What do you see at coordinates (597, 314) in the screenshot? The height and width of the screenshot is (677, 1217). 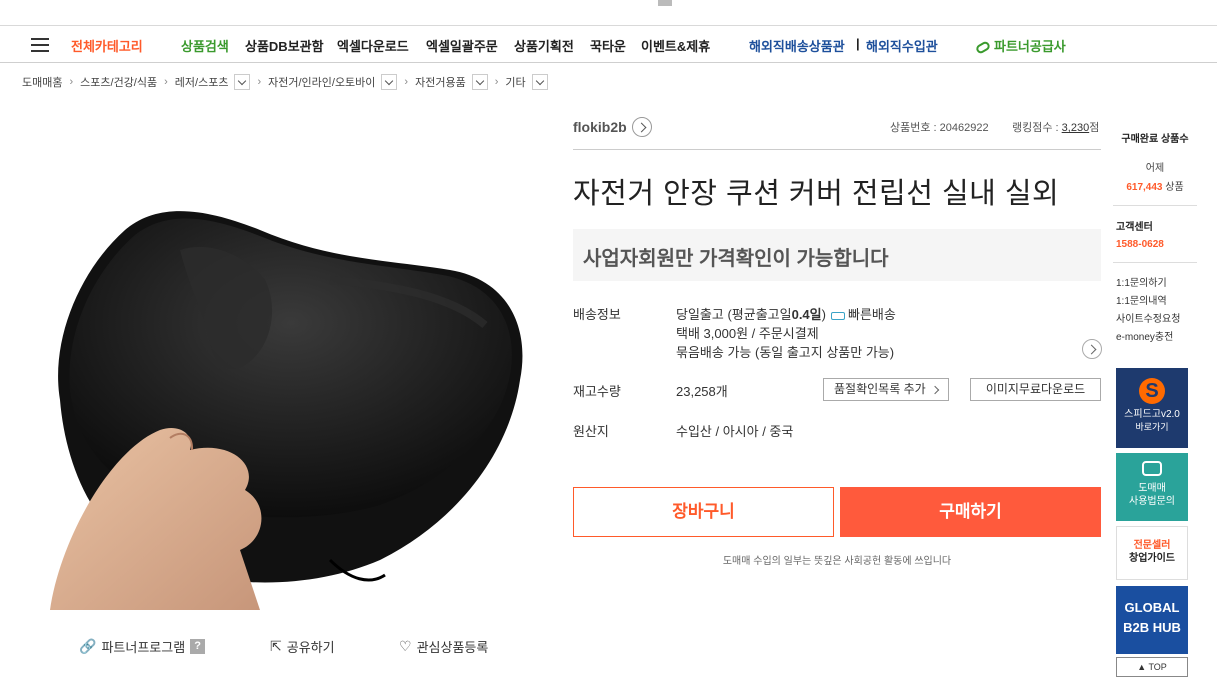 I see `shipping-label: 배송정보` at bounding box center [597, 314].